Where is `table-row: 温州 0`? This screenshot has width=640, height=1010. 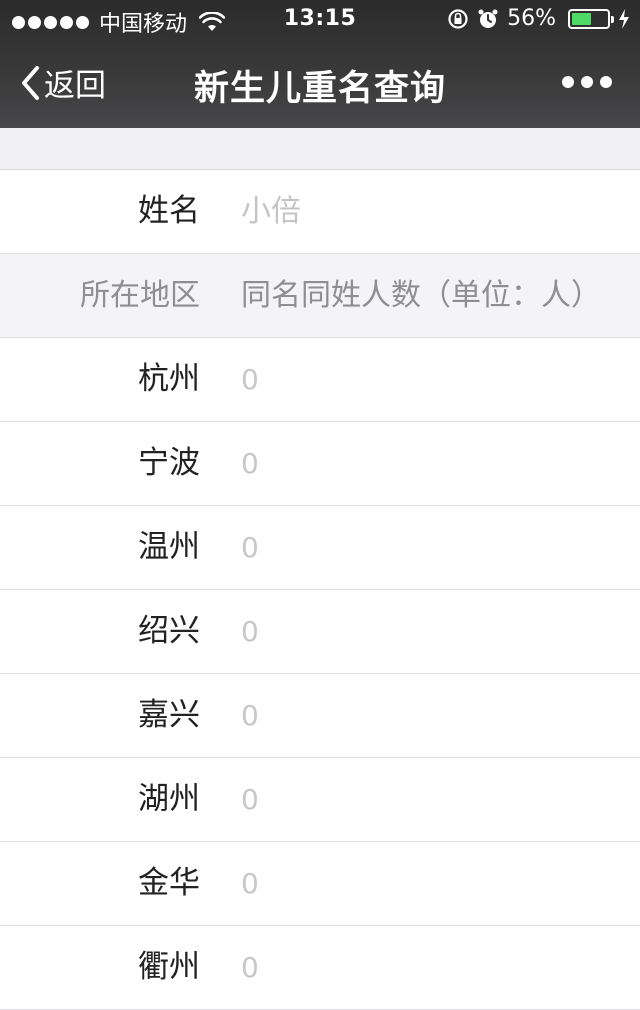 table-row: 温州 0 is located at coordinates (320, 548).